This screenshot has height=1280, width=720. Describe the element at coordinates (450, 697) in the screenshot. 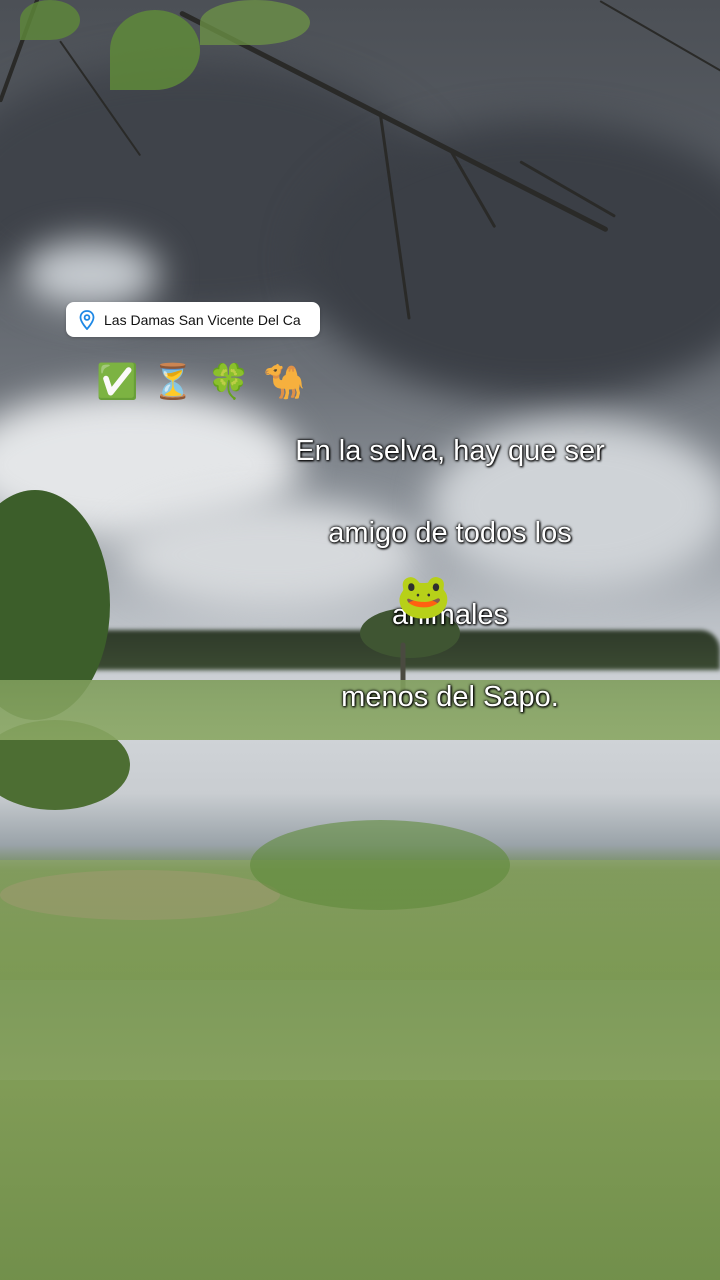

I see `caption-line: menos del Sapo.` at that location.